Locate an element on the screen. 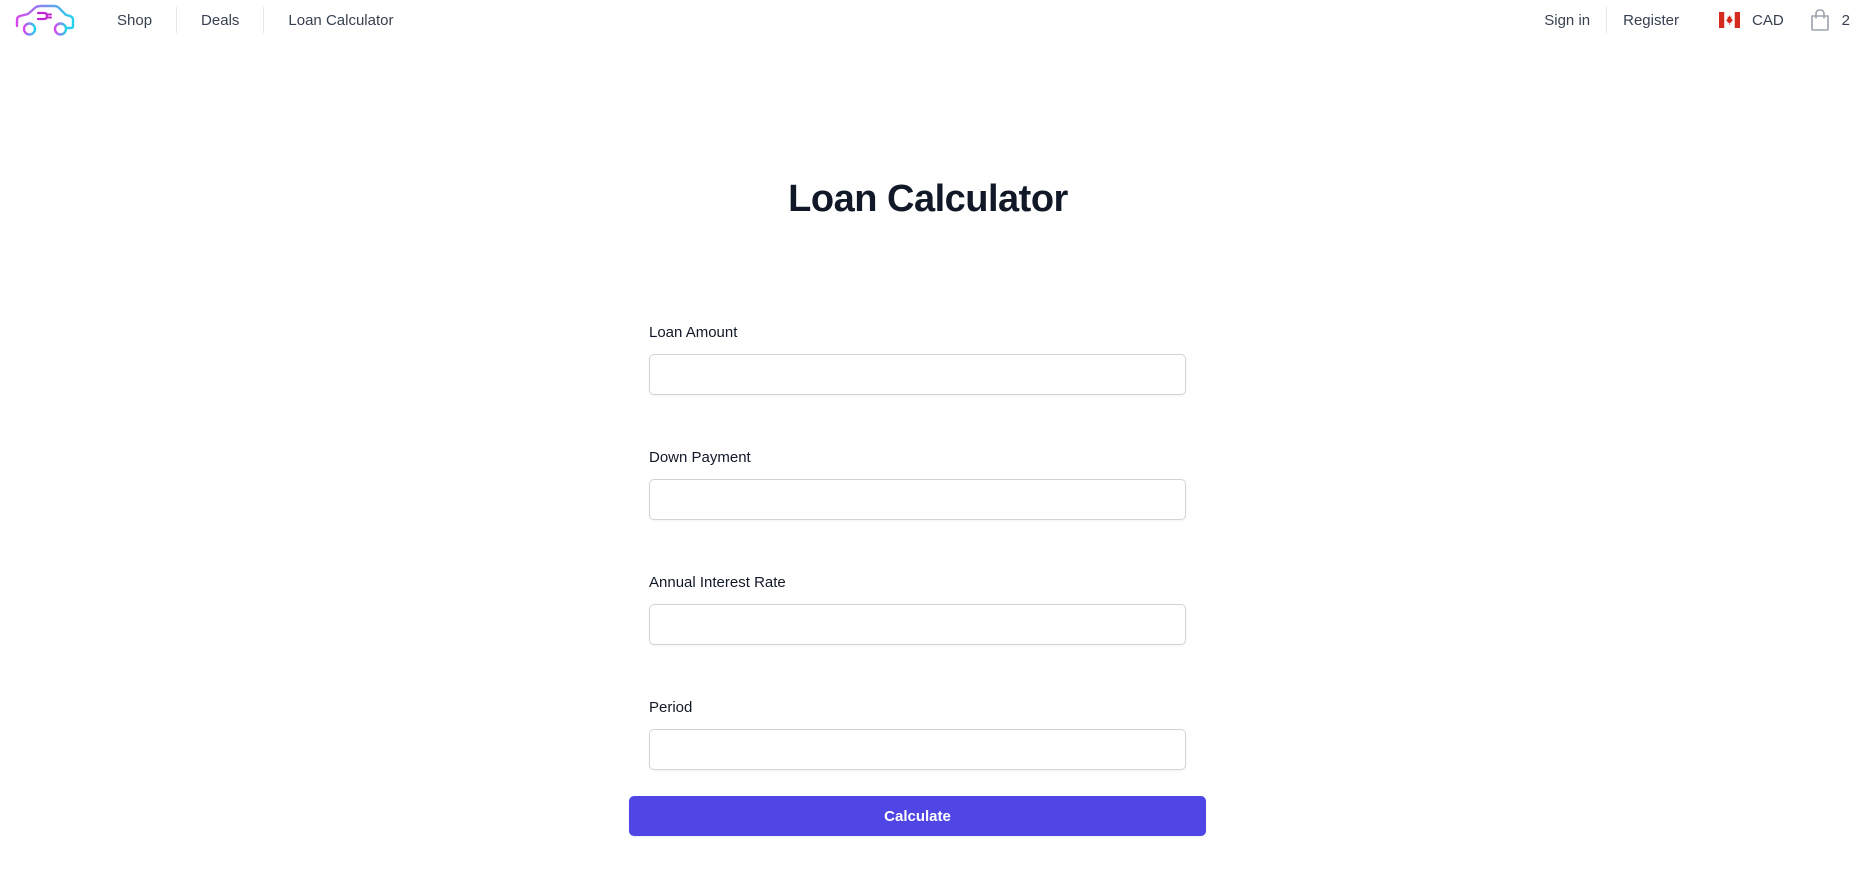 The height and width of the screenshot is (880, 1856). nav-loan-calculator: Loan Calculator is located at coordinates (340, 20).